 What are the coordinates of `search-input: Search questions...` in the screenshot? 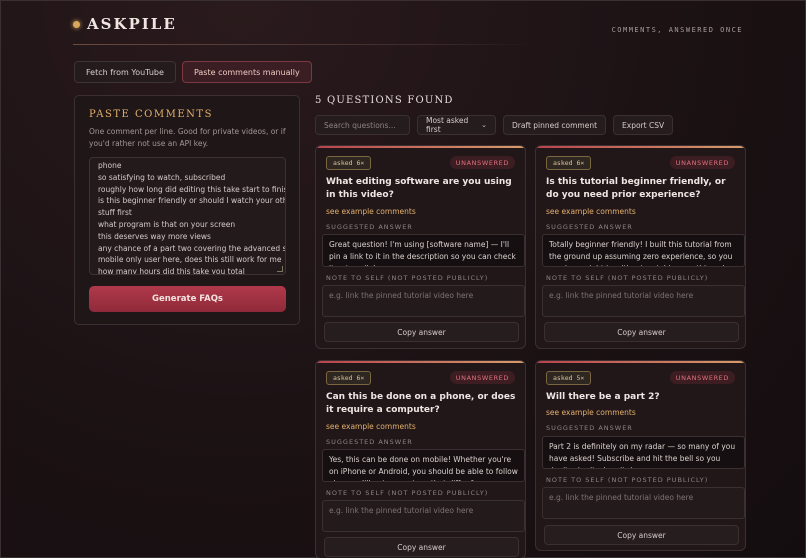 It's located at (362, 125).